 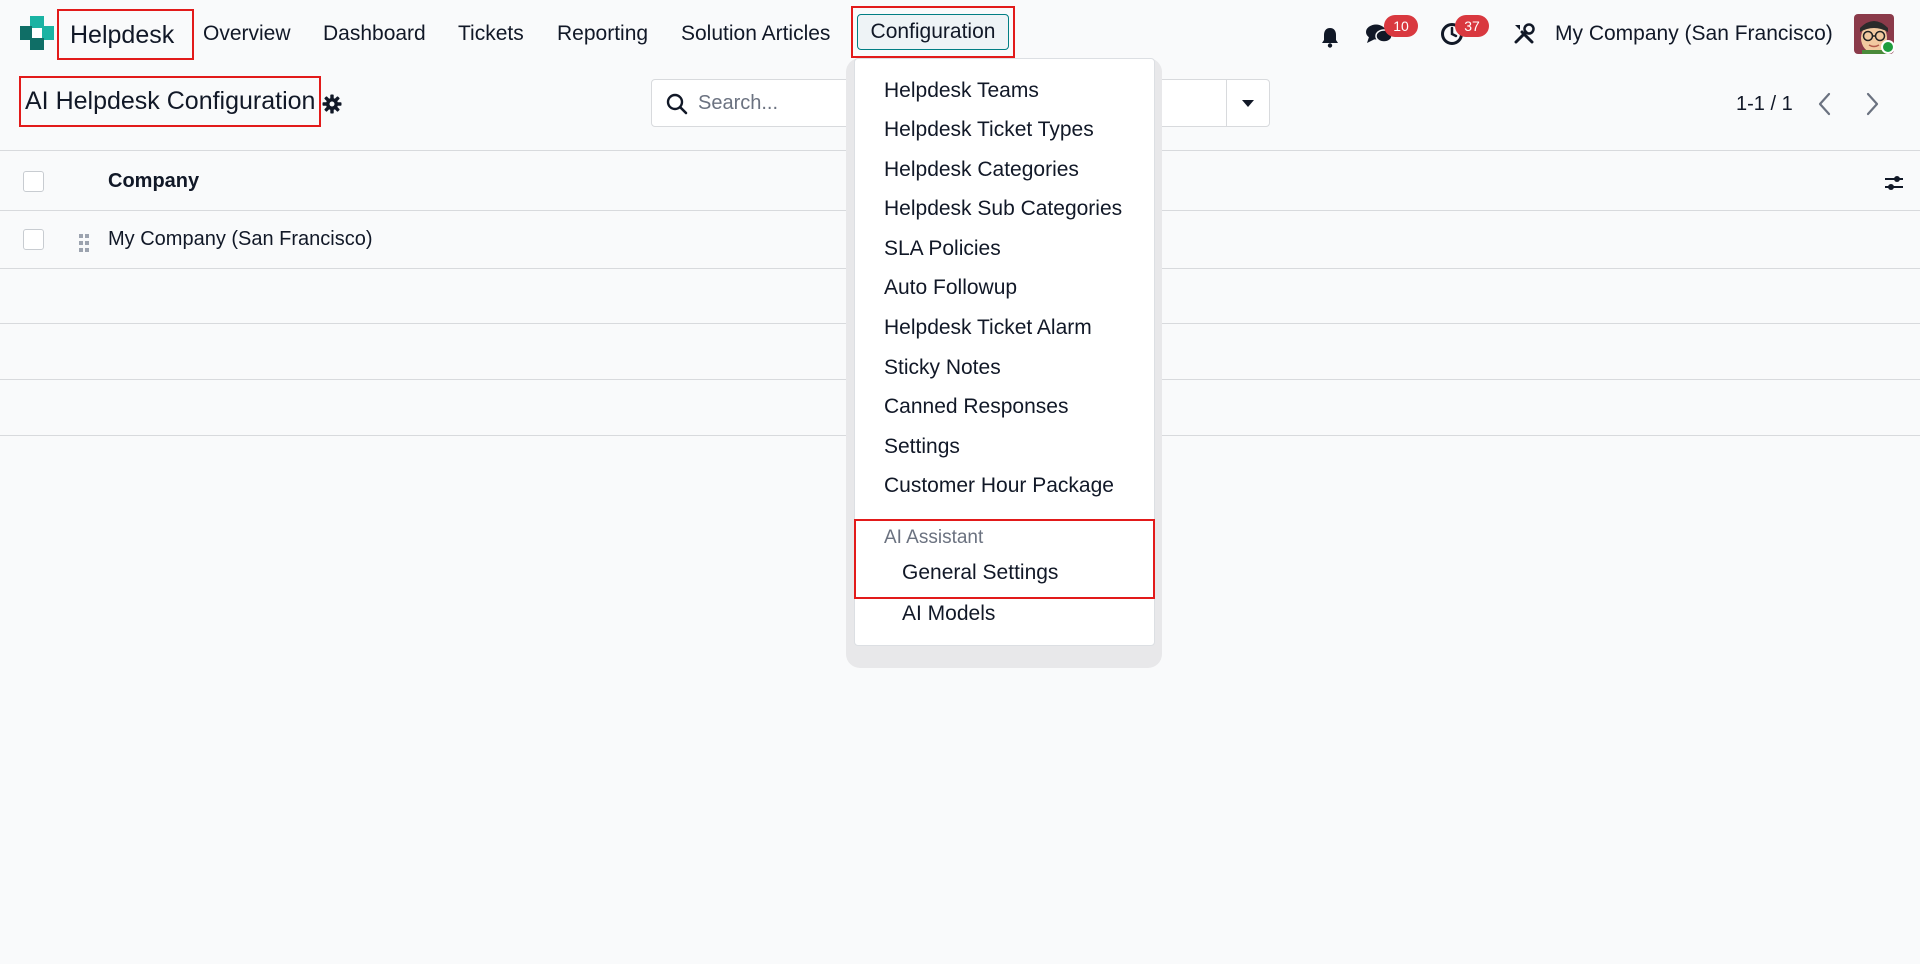 What do you see at coordinates (755, 34) in the screenshot?
I see `menu-solution-articles: Solution Articles` at bounding box center [755, 34].